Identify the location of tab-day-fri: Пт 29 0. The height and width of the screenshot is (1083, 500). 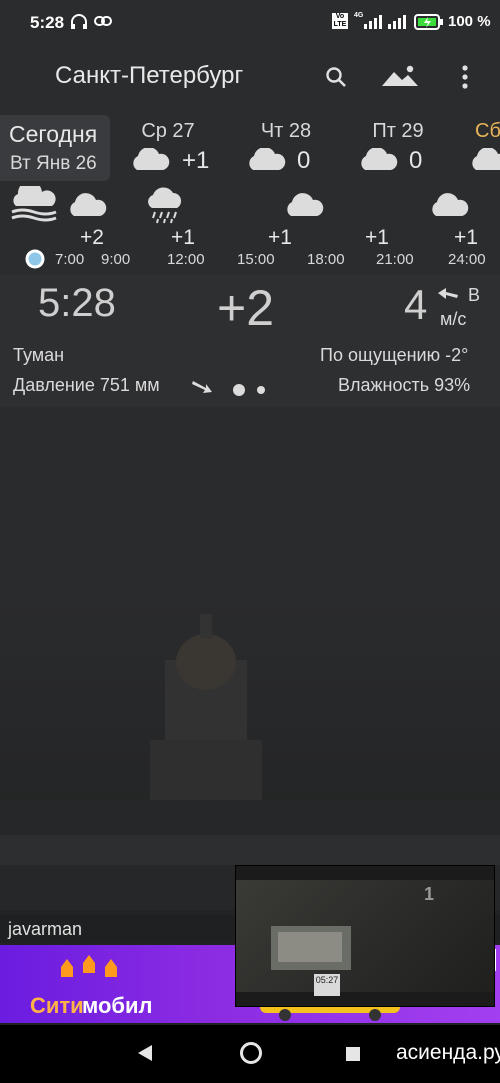
(398, 148).